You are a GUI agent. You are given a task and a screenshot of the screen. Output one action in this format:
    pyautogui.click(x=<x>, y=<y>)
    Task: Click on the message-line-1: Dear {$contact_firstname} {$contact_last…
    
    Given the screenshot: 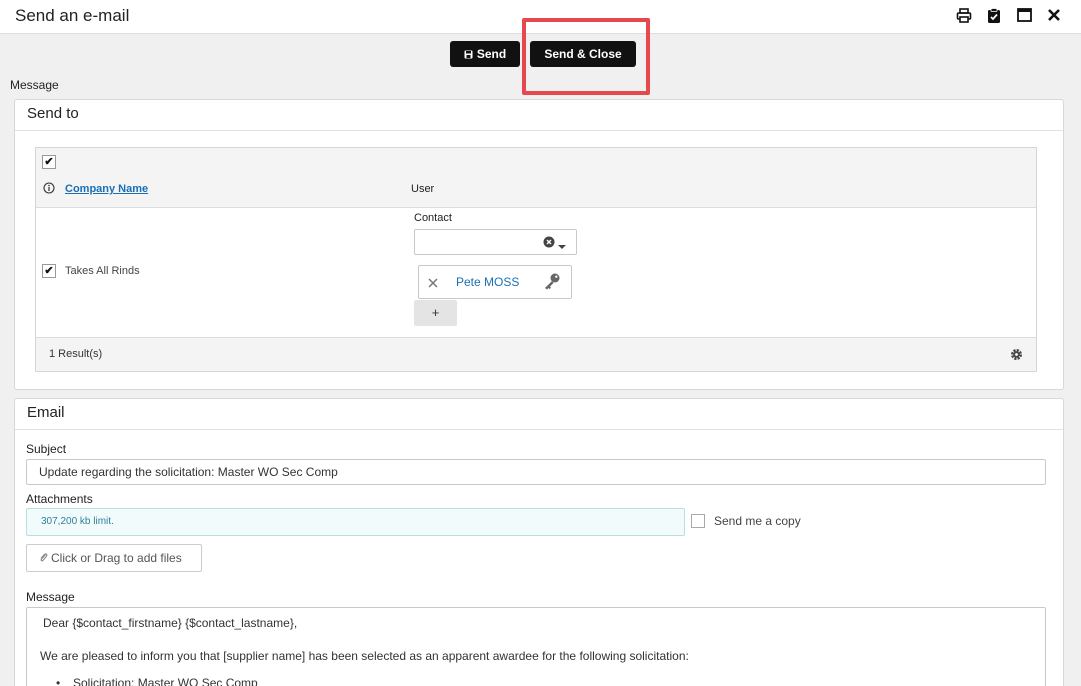 What is the action you would take?
    pyautogui.click(x=170, y=623)
    